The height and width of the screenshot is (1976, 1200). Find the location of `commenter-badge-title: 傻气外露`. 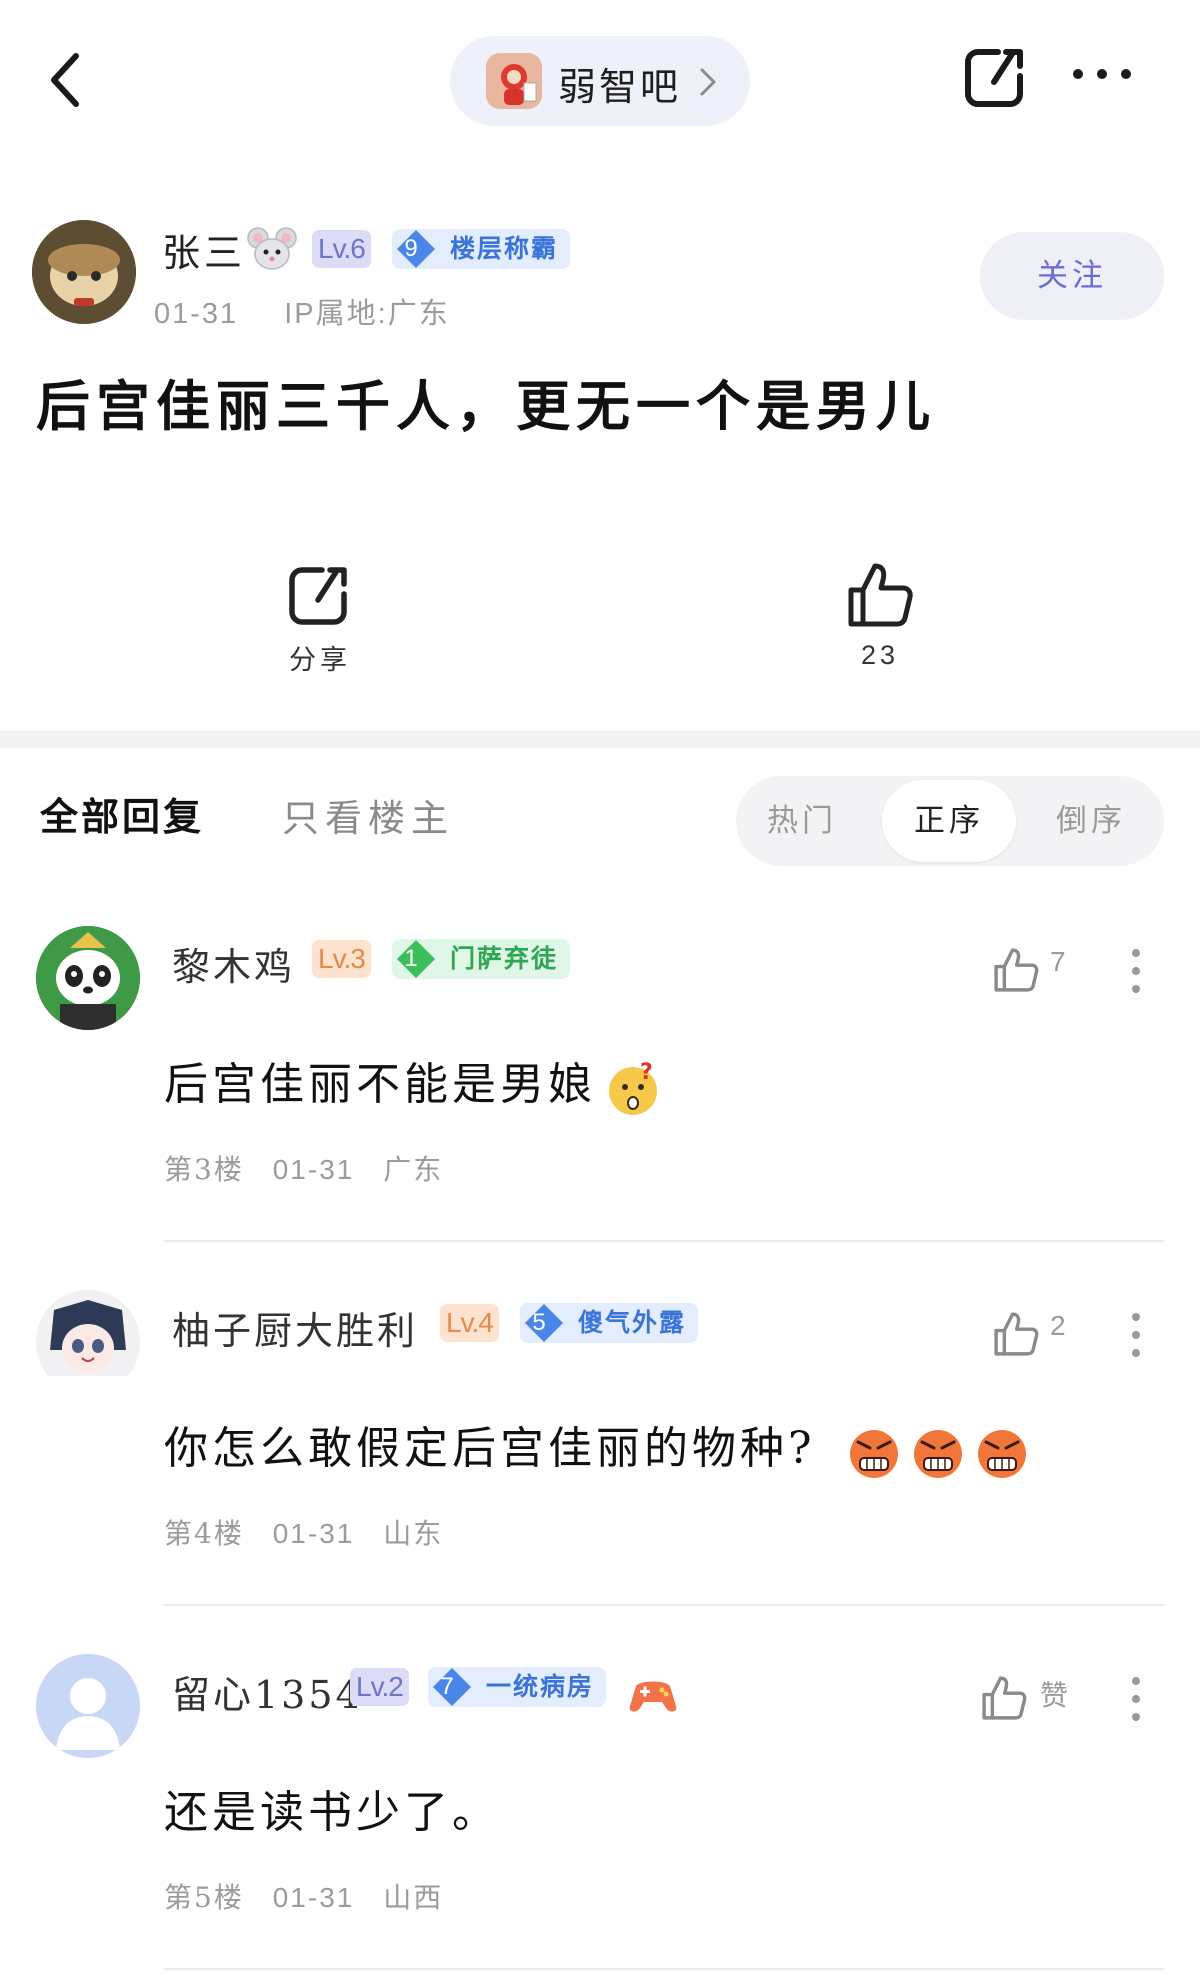

commenter-badge-title: 傻气外露 is located at coordinates (632, 1322).